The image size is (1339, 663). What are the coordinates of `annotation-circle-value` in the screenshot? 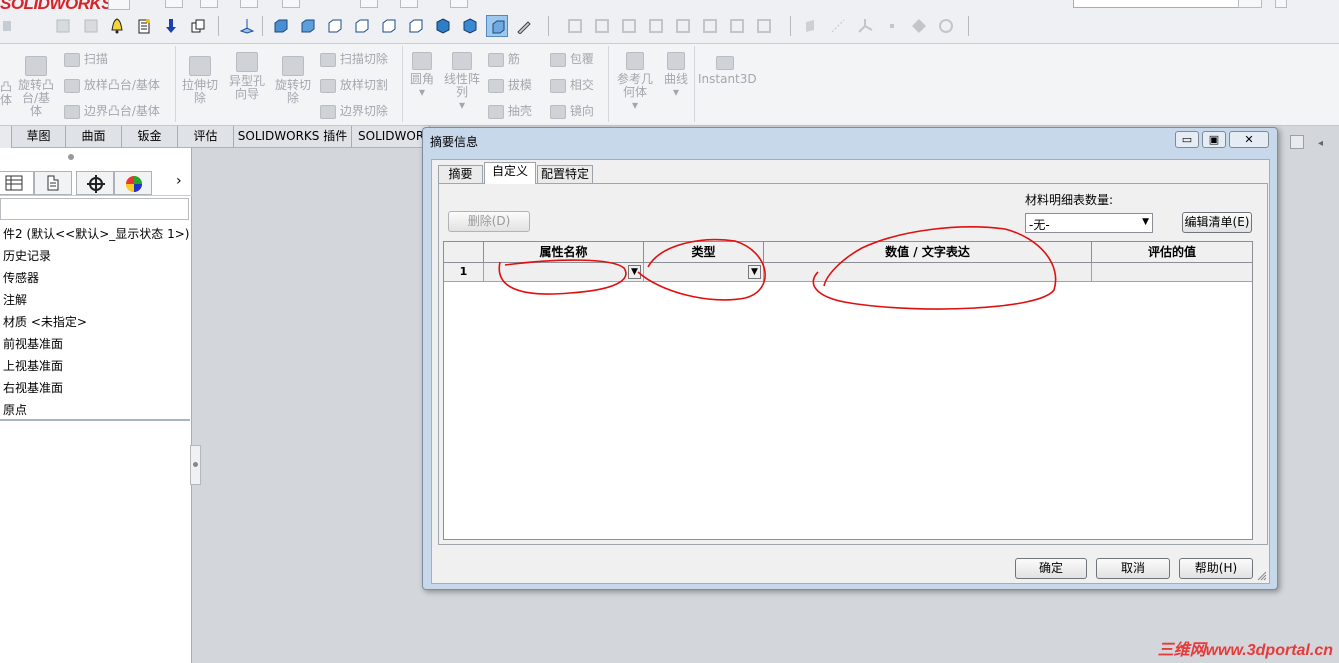 It's located at (934, 268).